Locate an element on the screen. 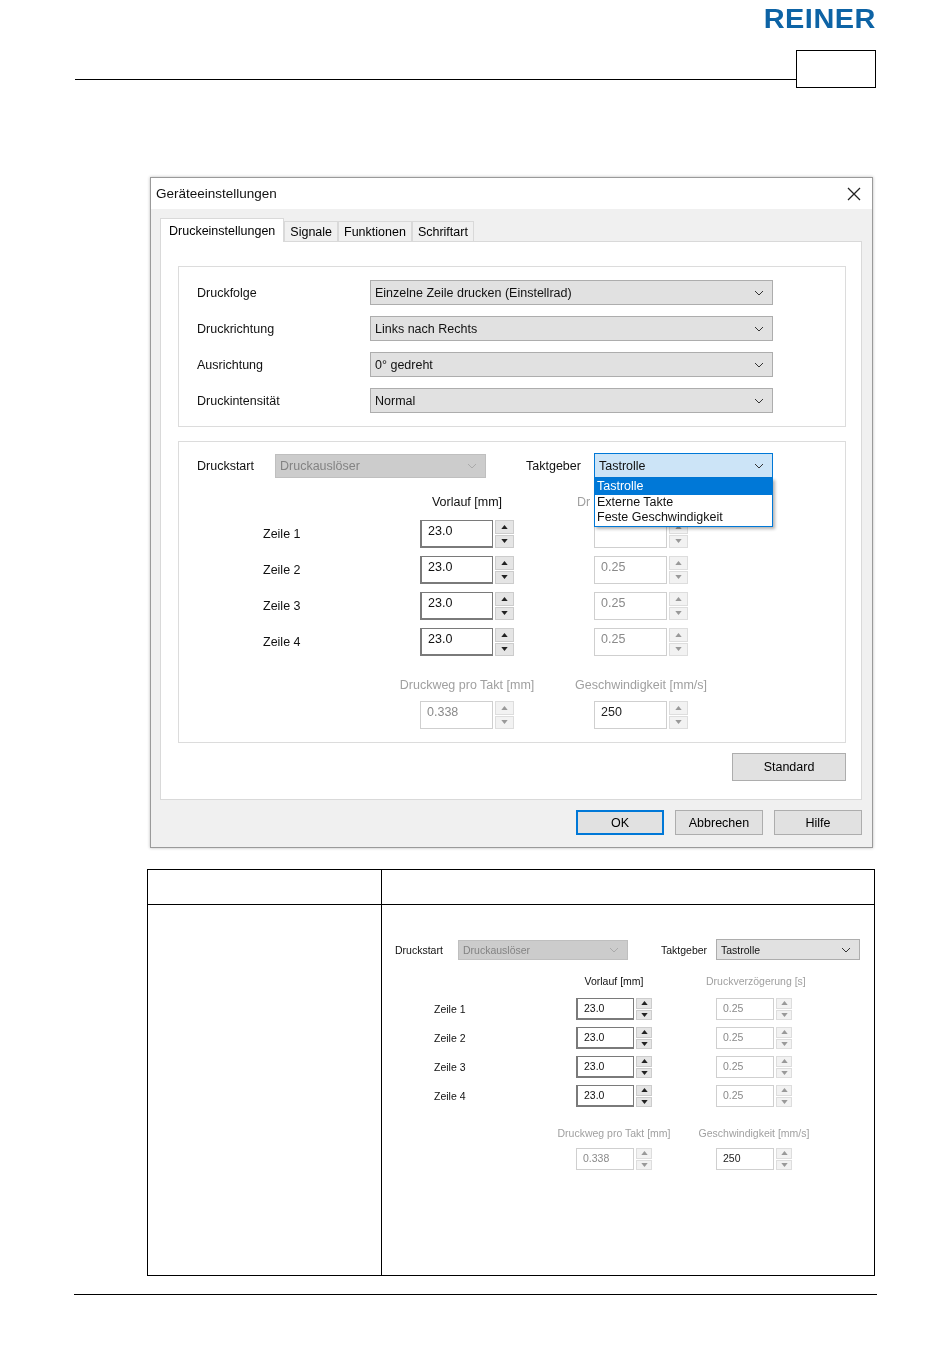 This screenshot has width=950, height=1360. dropdown-option: Tastrolle is located at coordinates (683, 487).